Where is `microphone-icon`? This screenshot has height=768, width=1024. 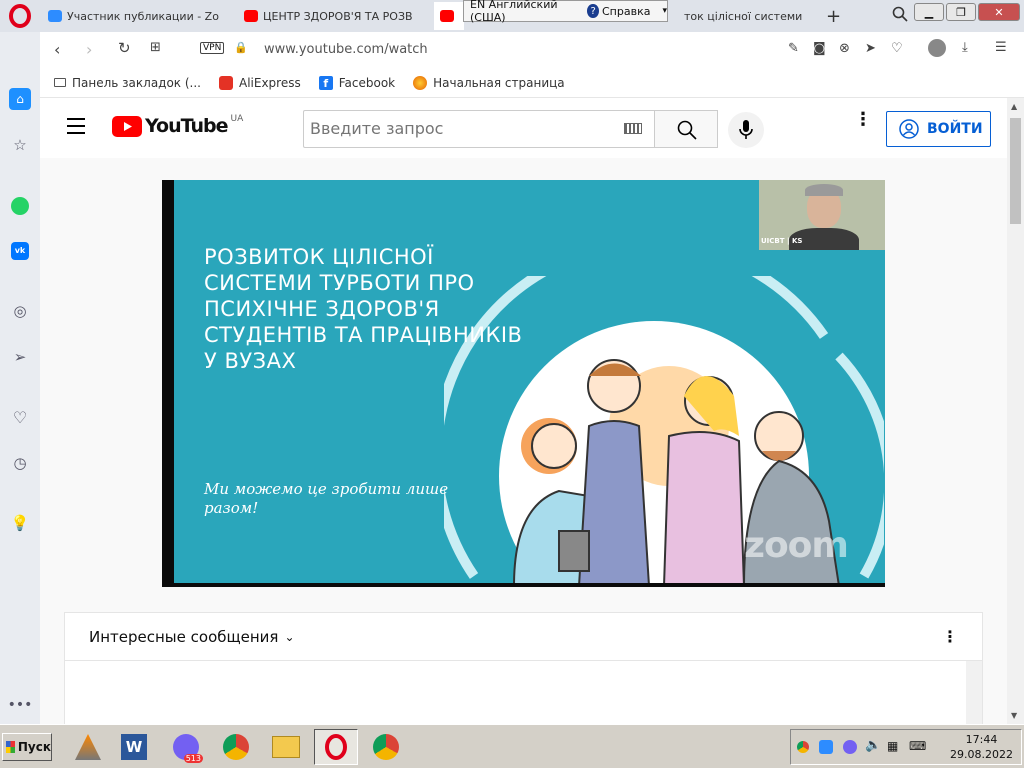 microphone-icon is located at coordinates (746, 129).